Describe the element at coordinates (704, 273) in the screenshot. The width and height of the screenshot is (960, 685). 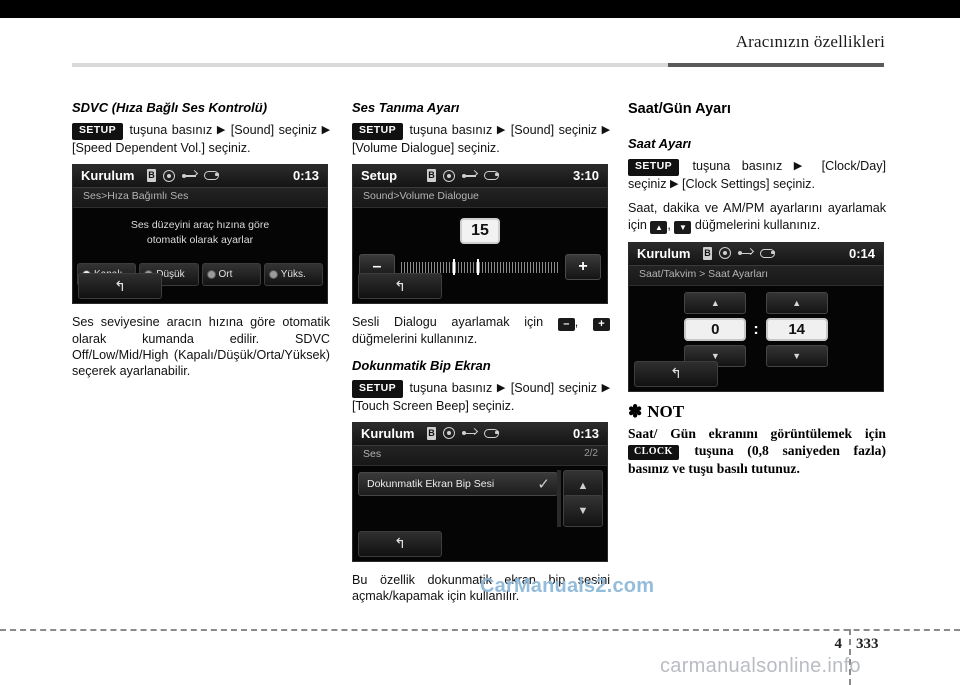
I see `breadcrumb-text: Saat/Takvim > Saat Ayarları` at that location.